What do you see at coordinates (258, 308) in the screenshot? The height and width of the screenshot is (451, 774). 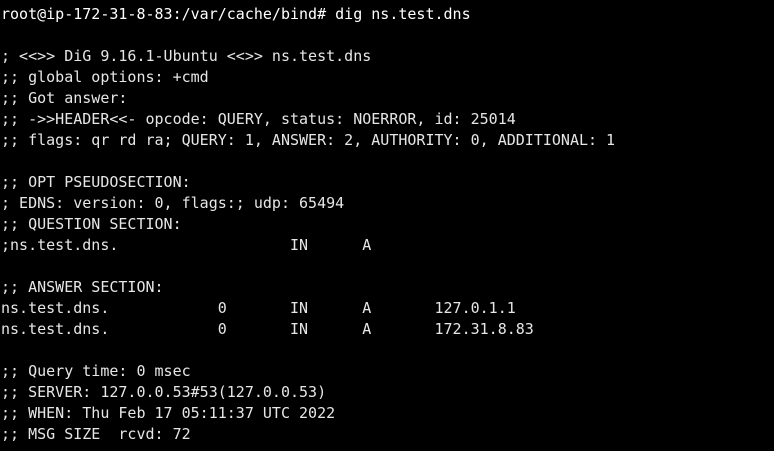 I see `answer-record: ns.test.dns. 0 IN A 127.0.1.1` at bounding box center [258, 308].